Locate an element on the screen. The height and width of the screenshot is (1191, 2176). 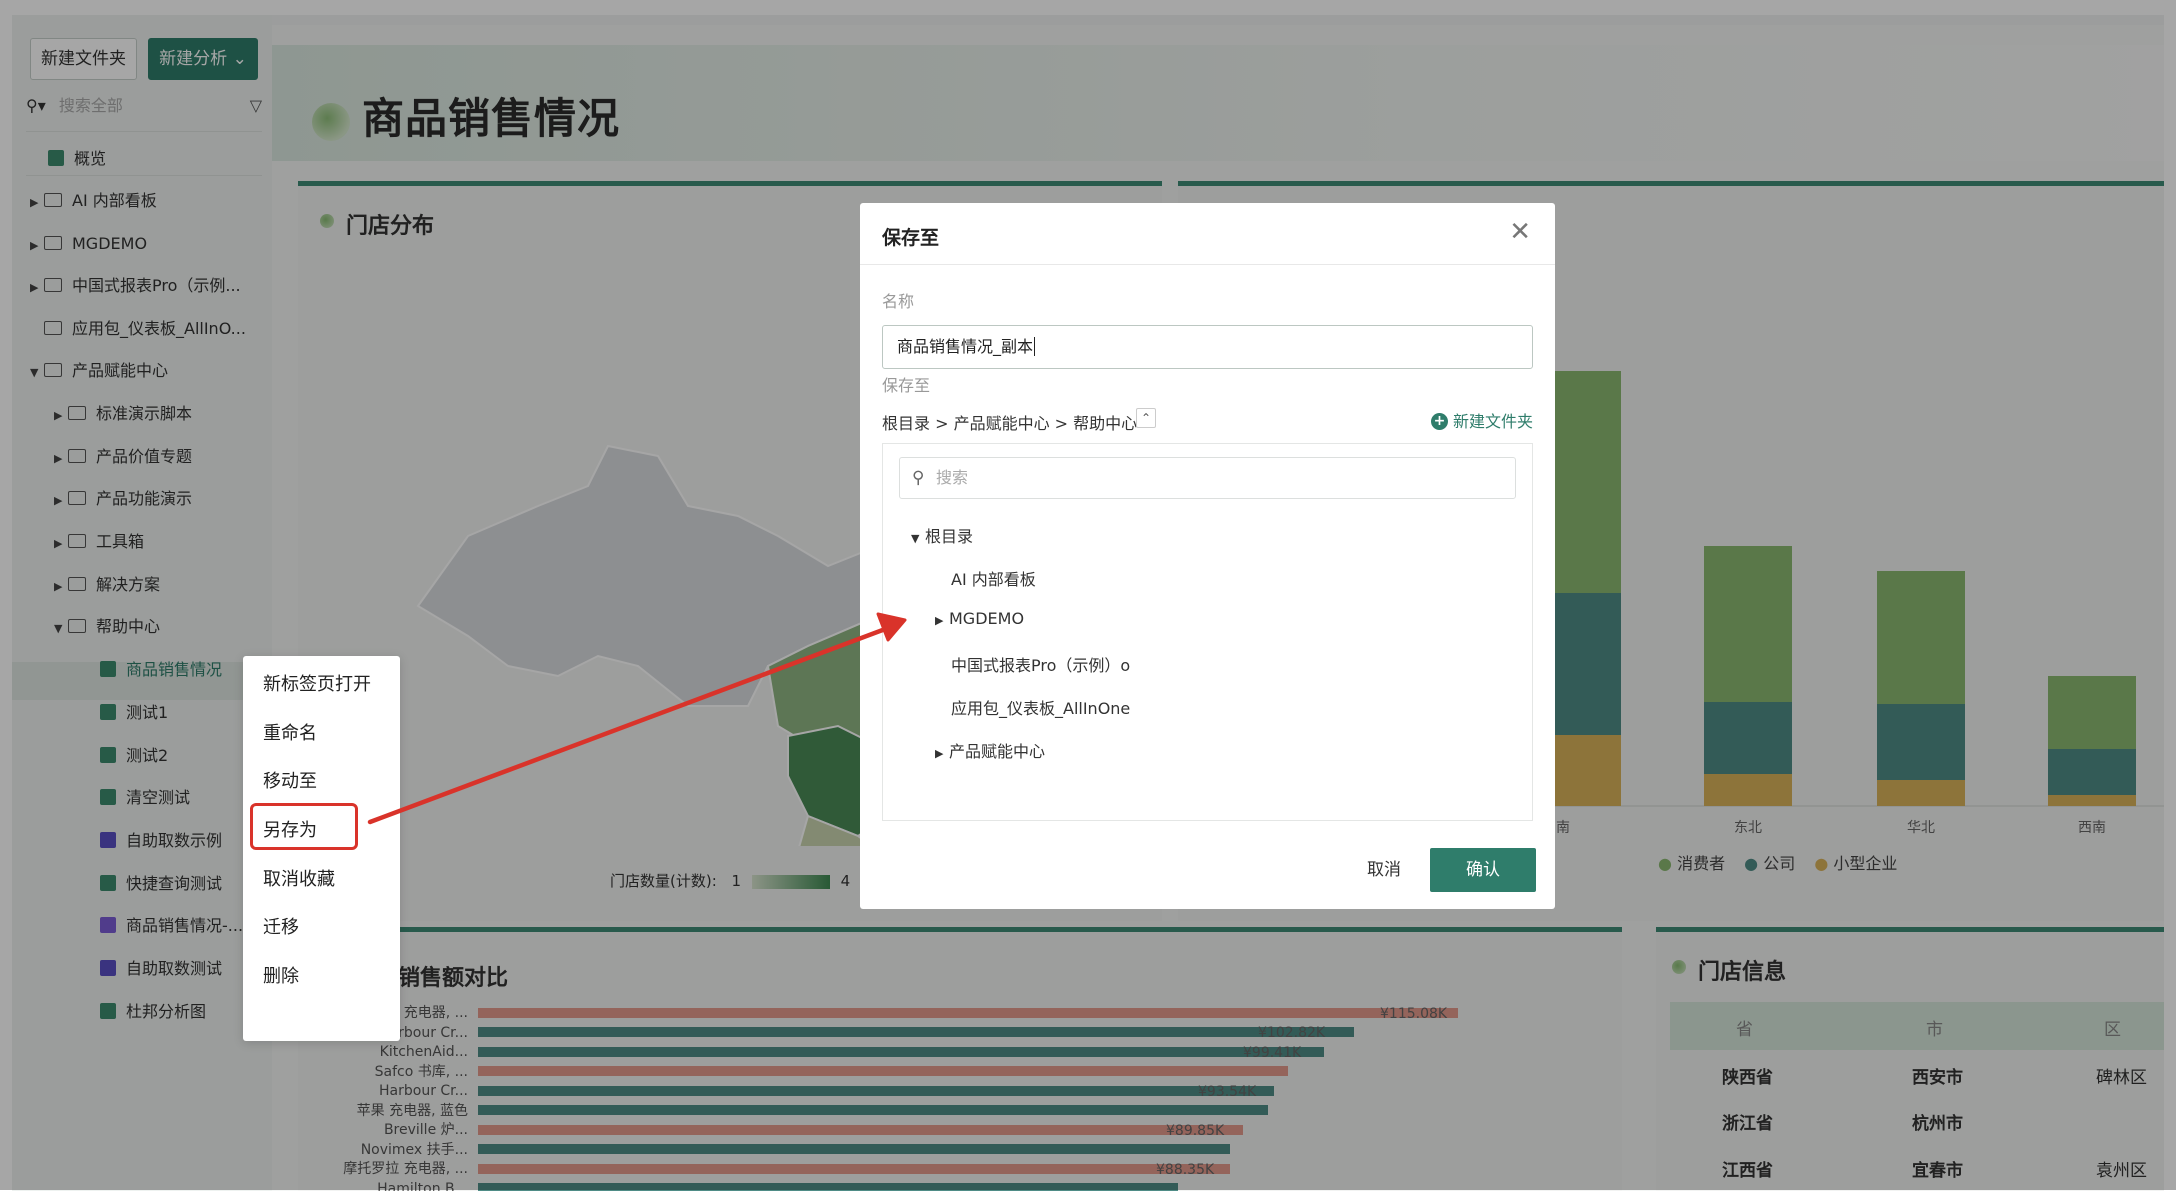
confirm-button: 确认 is located at coordinates (1483, 870).